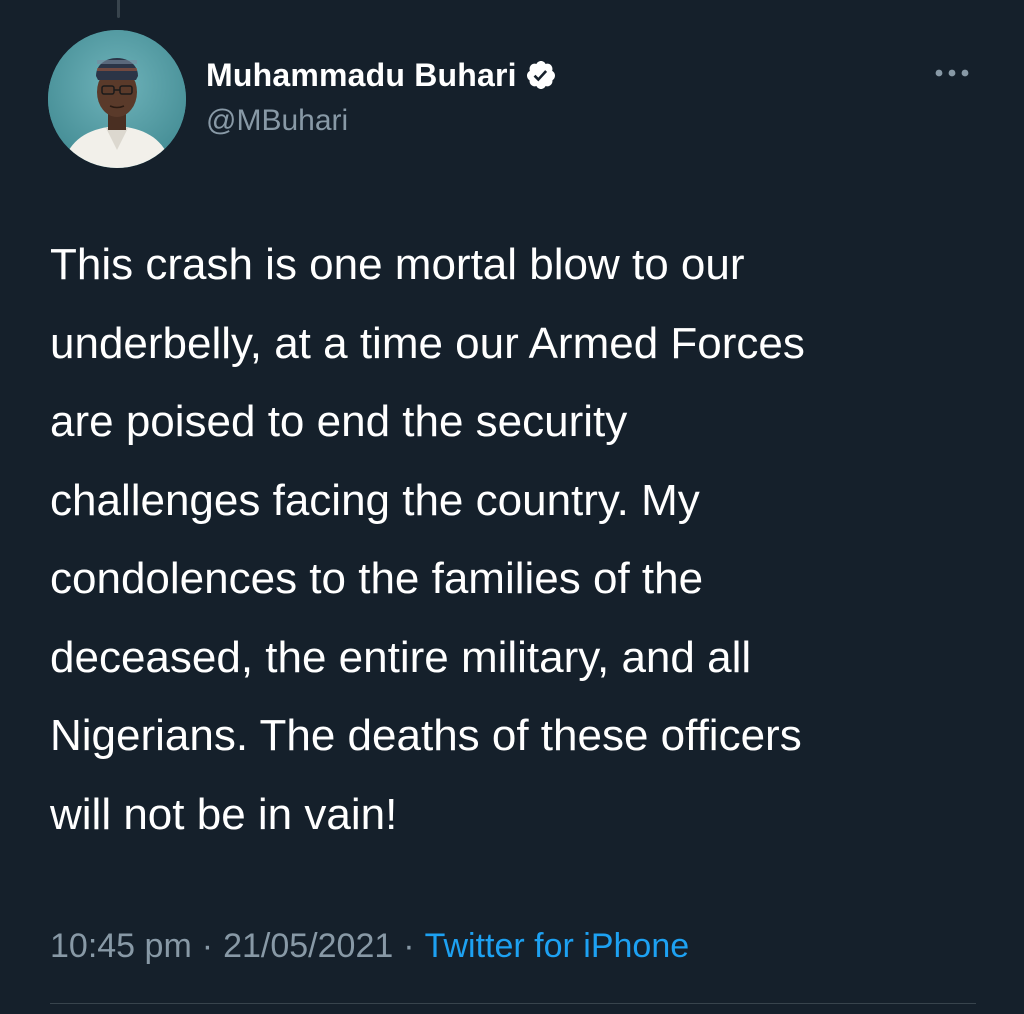  What do you see at coordinates (513, 1003) in the screenshot?
I see `divider` at bounding box center [513, 1003].